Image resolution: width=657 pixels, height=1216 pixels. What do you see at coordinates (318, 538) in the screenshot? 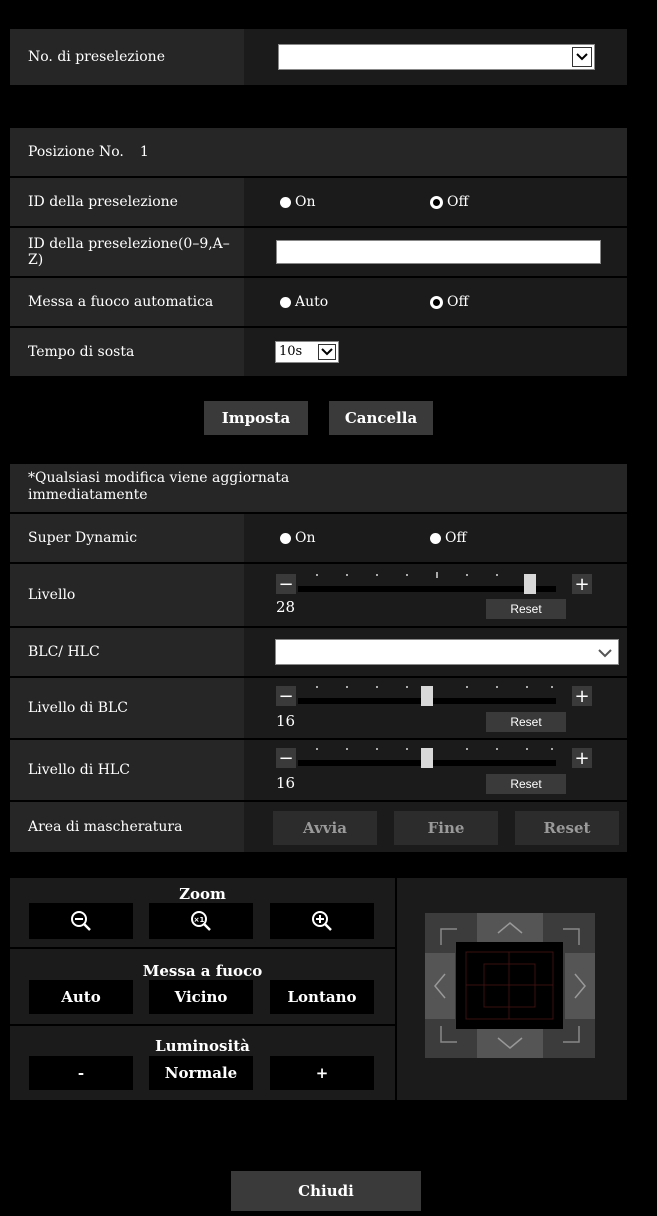
I see `super-dynamic-row: Super Dynamic On Off` at bounding box center [318, 538].